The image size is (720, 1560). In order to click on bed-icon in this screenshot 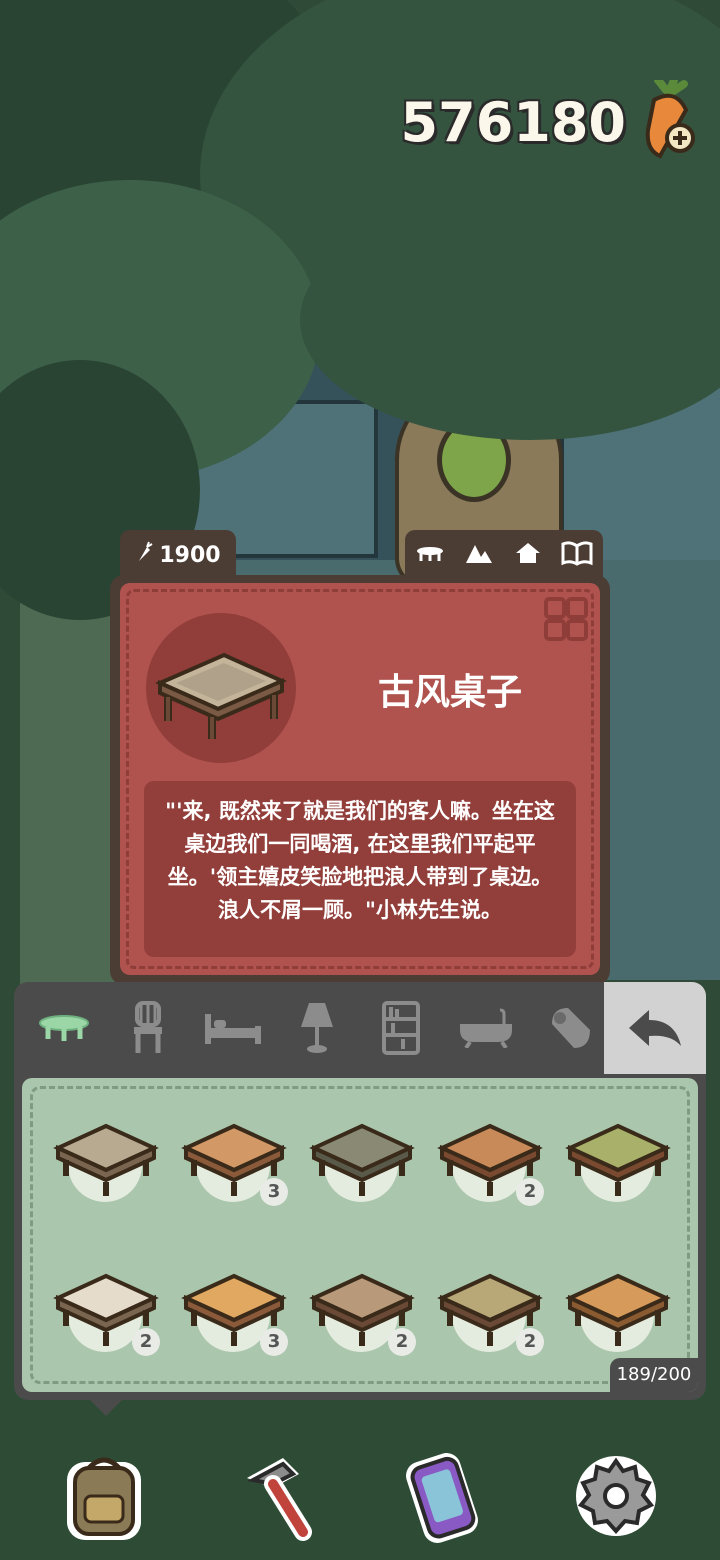, I will do `click(232, 1029)`.